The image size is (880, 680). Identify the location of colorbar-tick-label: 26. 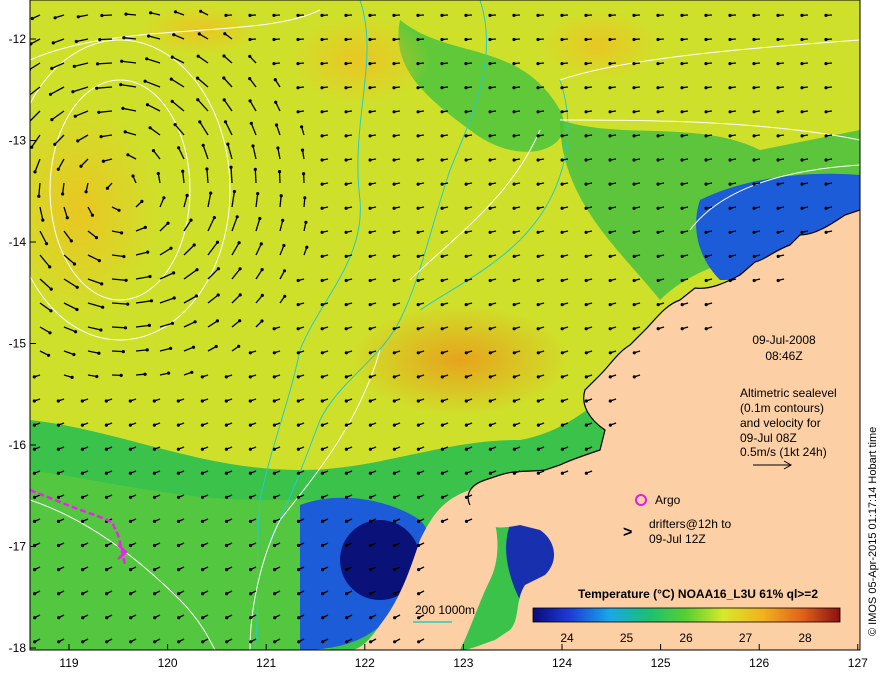
(686, 638).